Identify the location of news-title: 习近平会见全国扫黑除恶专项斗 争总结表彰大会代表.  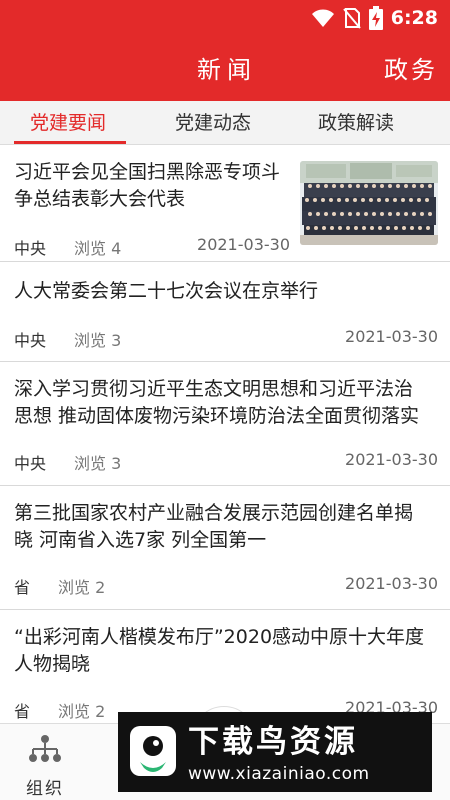
(154, 186).